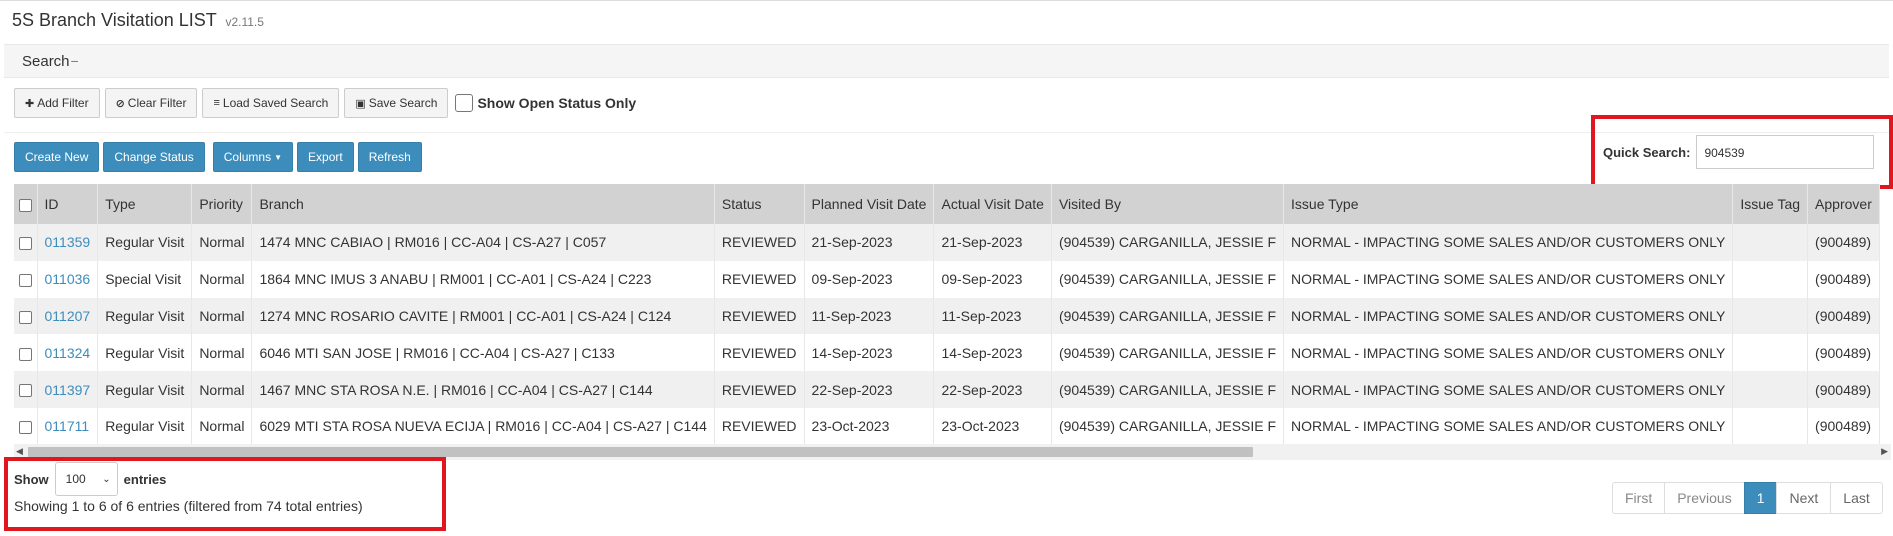 The image size is (1893, 536). Describe the element at coordinates (216, 103) in the screenshot. I see `database-icon: ≡` at that location.